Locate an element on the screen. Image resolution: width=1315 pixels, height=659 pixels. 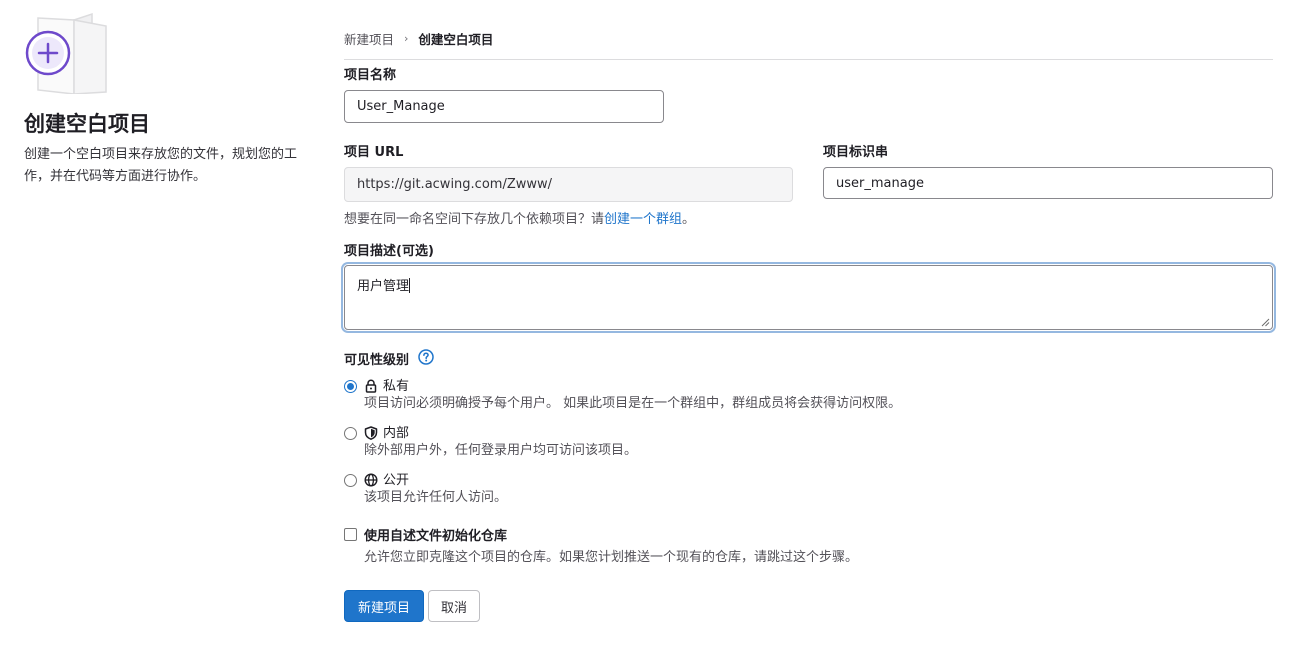
init-readme-option: 使用自述文件初始化仓库 is located at coordinates (425, 534).